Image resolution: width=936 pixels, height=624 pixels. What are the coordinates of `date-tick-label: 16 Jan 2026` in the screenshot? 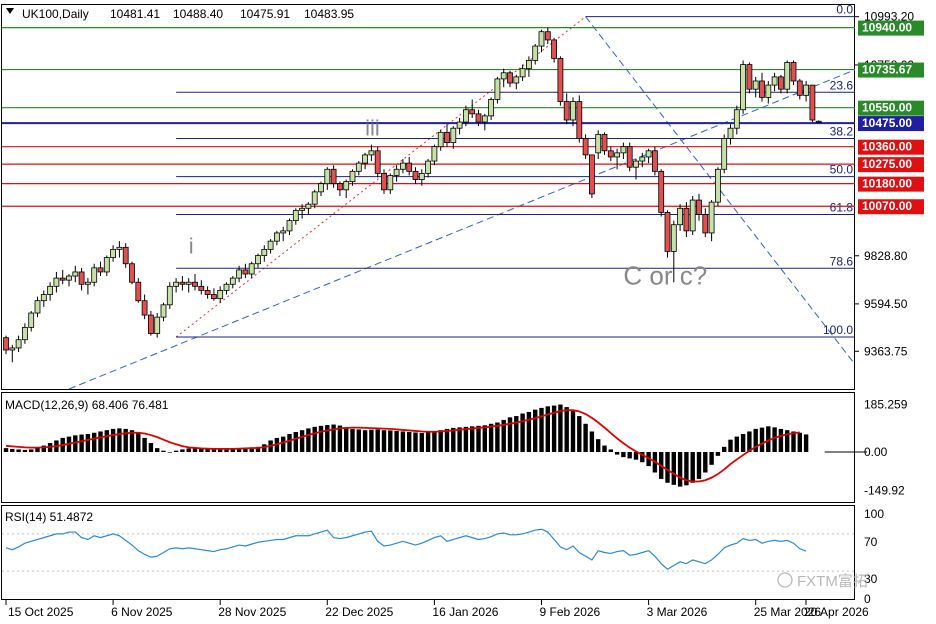 It's located at (465, 612).